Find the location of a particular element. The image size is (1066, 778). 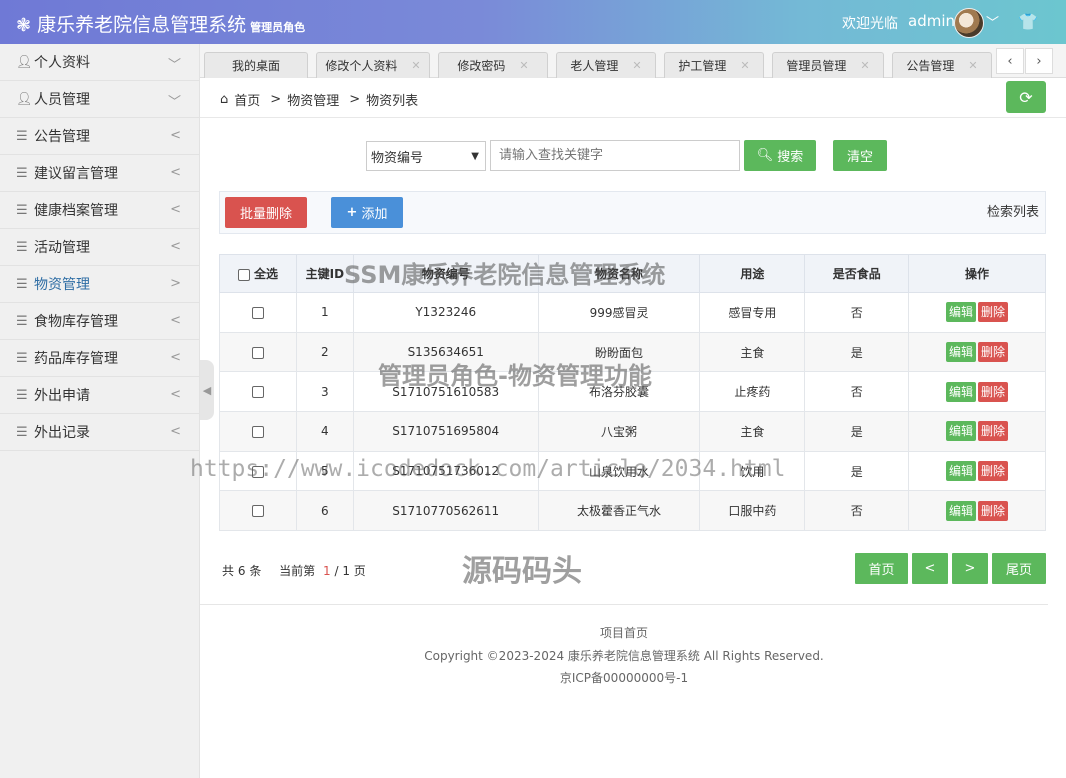

tab-label: 老人管理 is located at coordinates (594, 66).